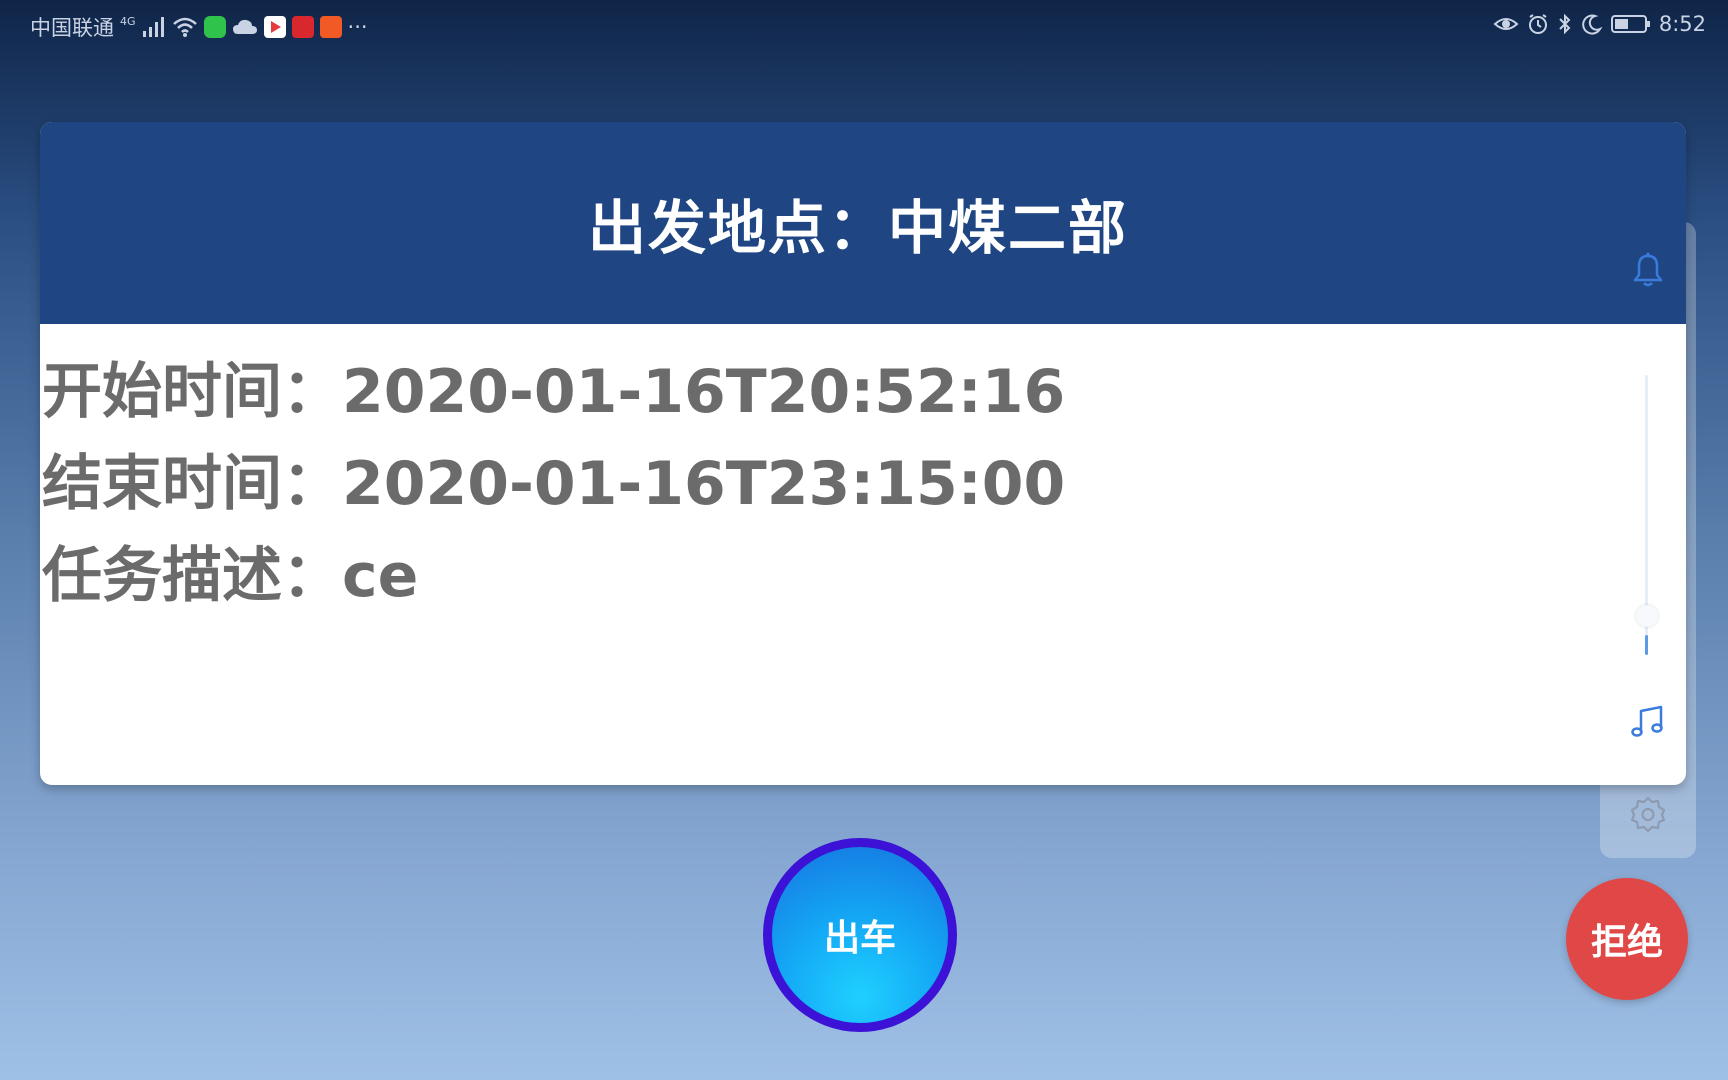 Image resolution: width=1728 pixels, height=1080 pixels. I want to click on depart-button: 出车, so click(860, 935).